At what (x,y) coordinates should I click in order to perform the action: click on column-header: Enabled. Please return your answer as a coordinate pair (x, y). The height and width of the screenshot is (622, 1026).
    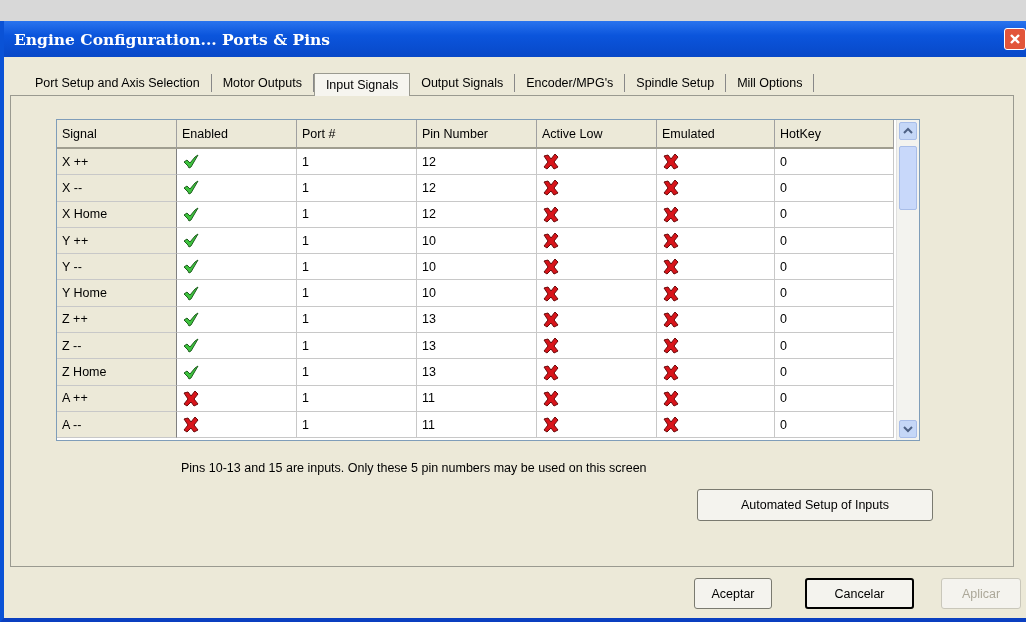
    Looking at the image, I should click on (237, 134).